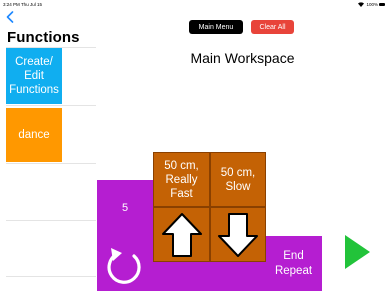 The height and width of the screenshot is (293, 386). I want to click on main-menu-button: Main Menu, so click(216, 27).